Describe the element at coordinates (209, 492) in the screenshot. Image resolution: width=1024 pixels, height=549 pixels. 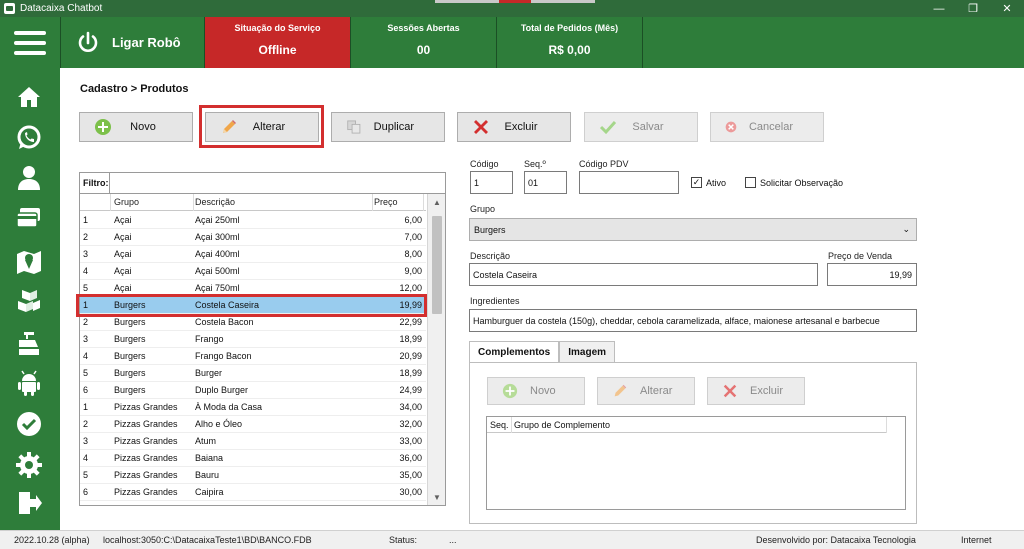
I see `row-descricao: Caipira` at that location.